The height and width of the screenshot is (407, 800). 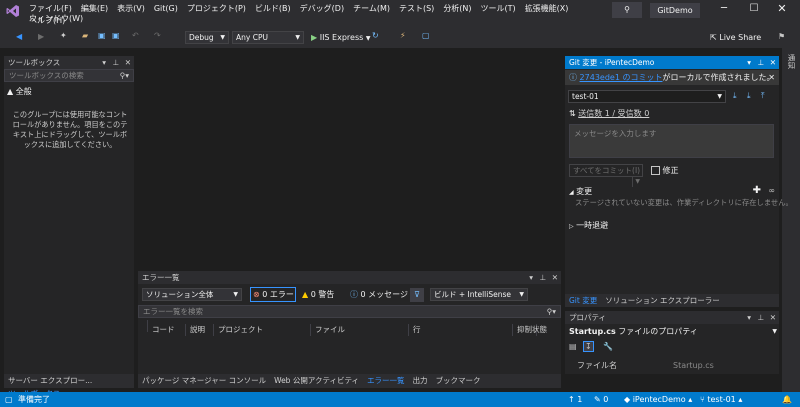 I want to click on column-header: ファイル, so click(x=360, y=330).